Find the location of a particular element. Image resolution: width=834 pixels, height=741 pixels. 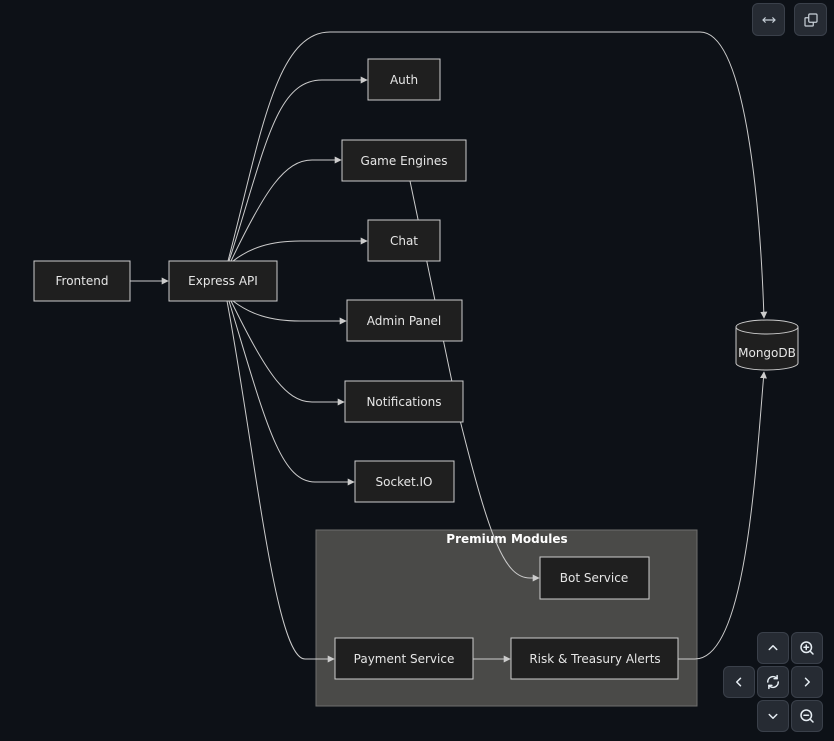

edge-express-admin-panel is located at coordinates (289, 312).